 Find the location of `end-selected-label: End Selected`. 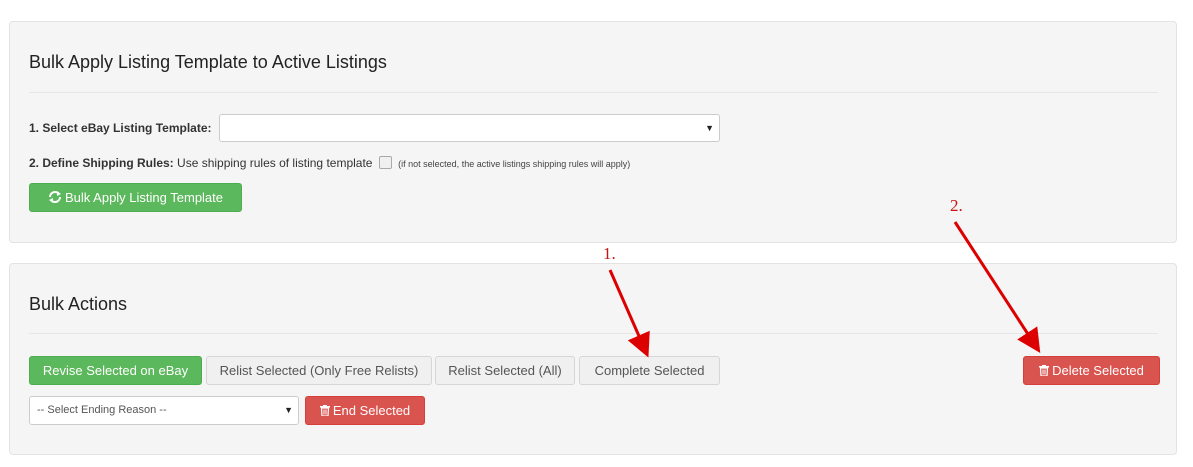

end-selected-label: End Selected is located at coordinates (371, 410).